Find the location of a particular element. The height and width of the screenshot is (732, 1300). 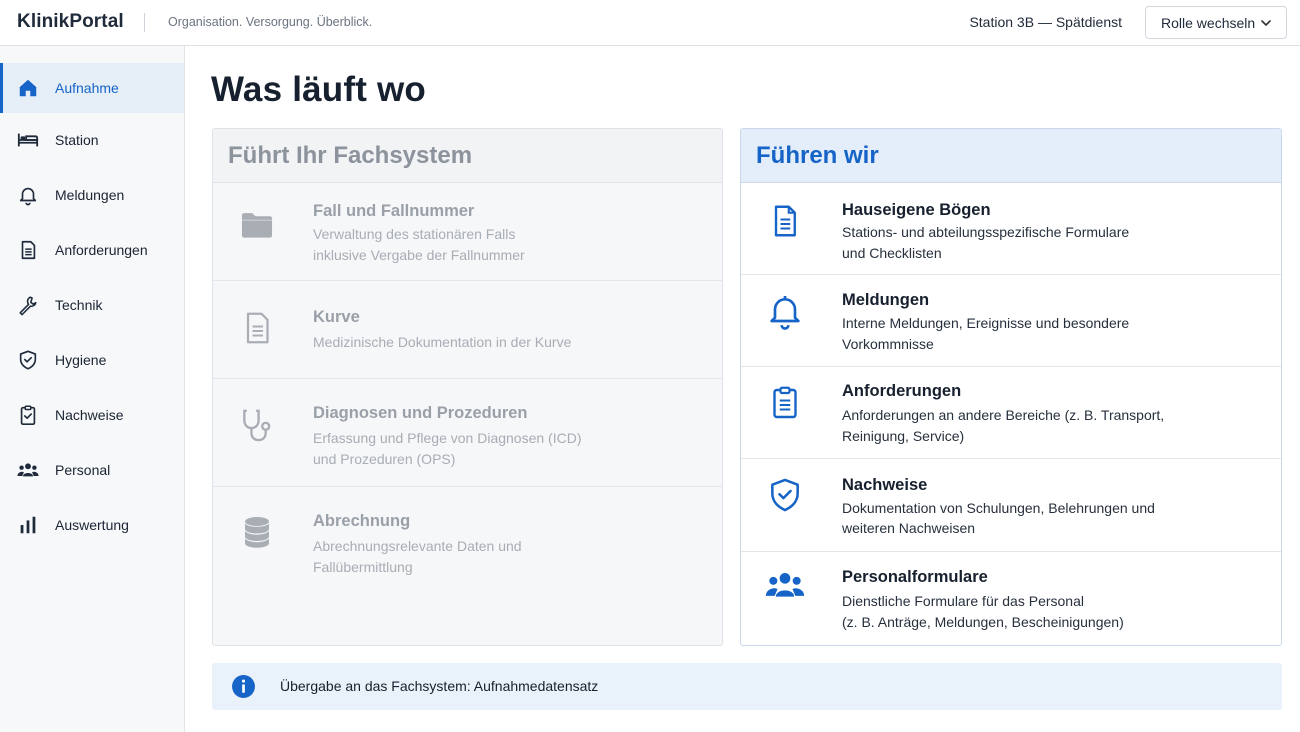

sidebar-item-auswertung: Auswertung is located at coordinates (92, 525).